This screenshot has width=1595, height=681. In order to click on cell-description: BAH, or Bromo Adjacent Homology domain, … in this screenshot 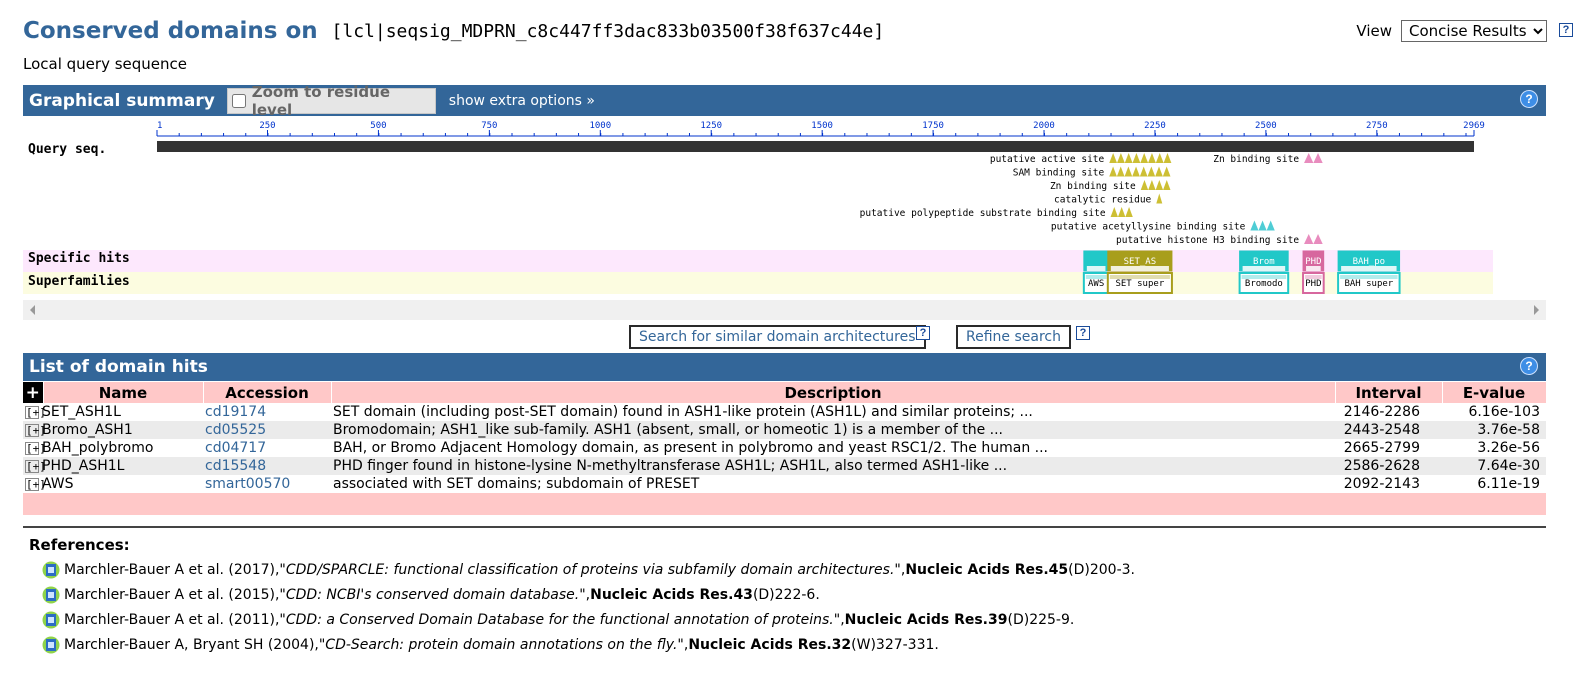, I will do `click(833, 448)`.